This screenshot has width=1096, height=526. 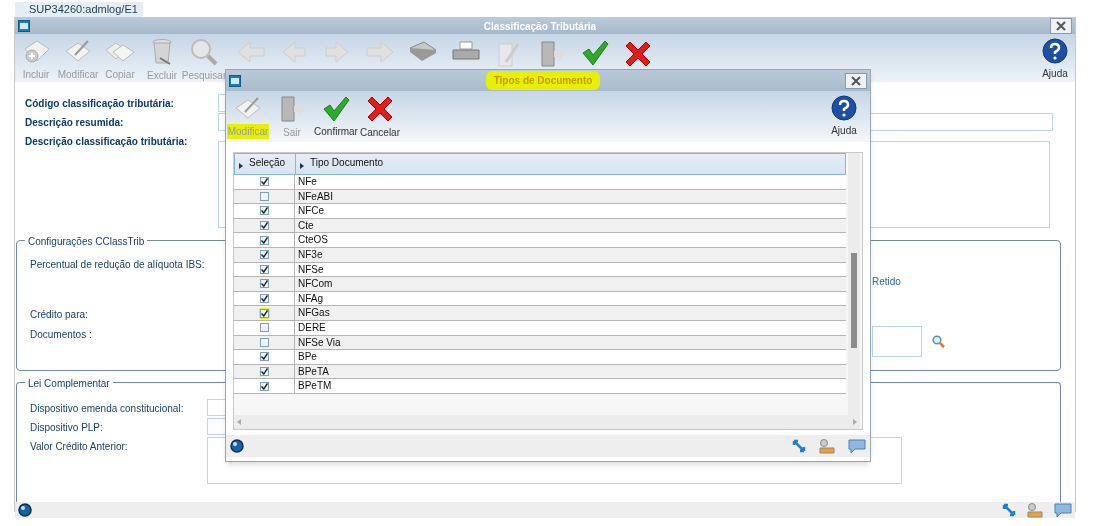 What do you see at coordinates (422, 51) in the screenshot?
I see `book-icon` at bounding box center [422, 51].